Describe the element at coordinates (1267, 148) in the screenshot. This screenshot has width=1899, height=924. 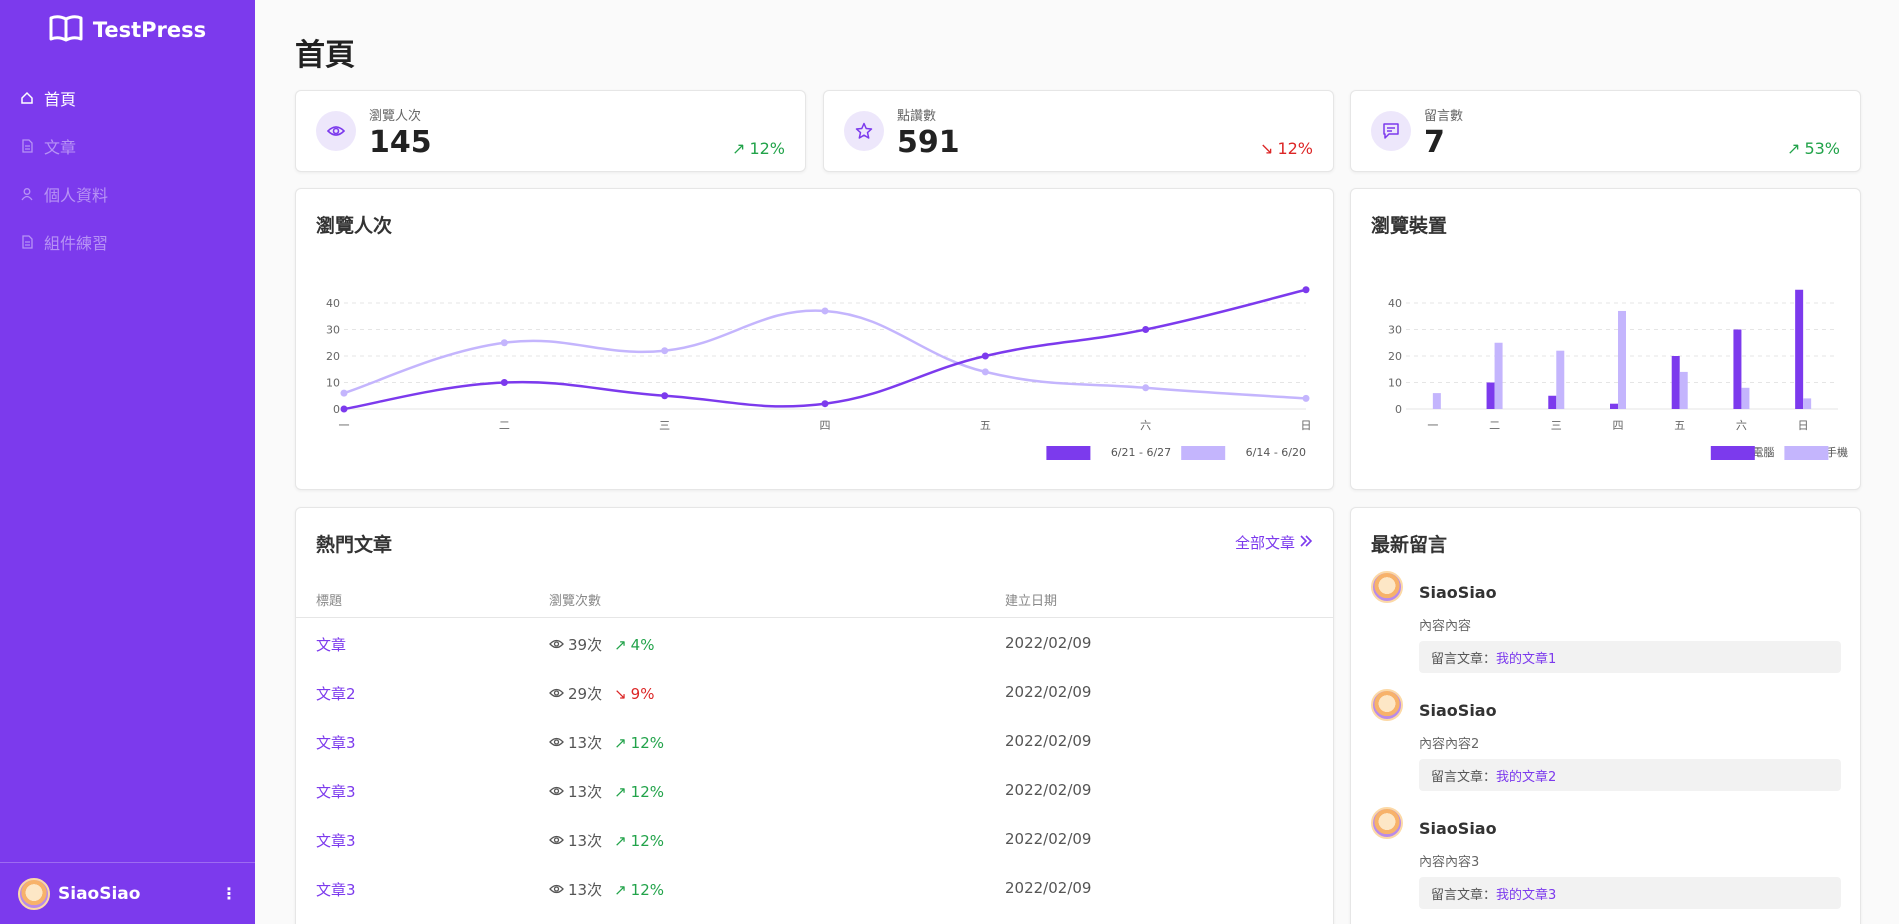
I see `trending-down-icon: ↘` at that location.